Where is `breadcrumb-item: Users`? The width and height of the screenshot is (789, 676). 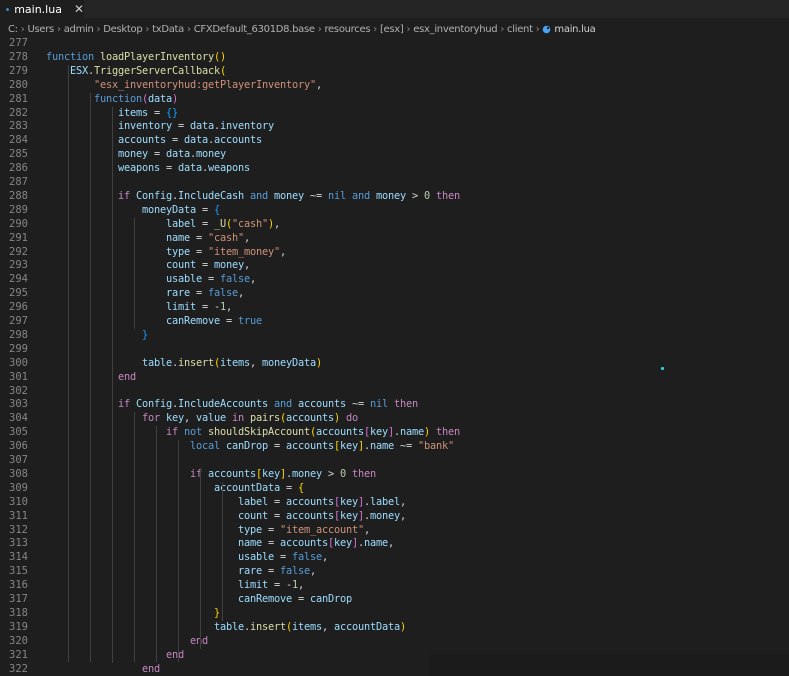 breadcrumb-item: Users is located at coordinates (40, 29).